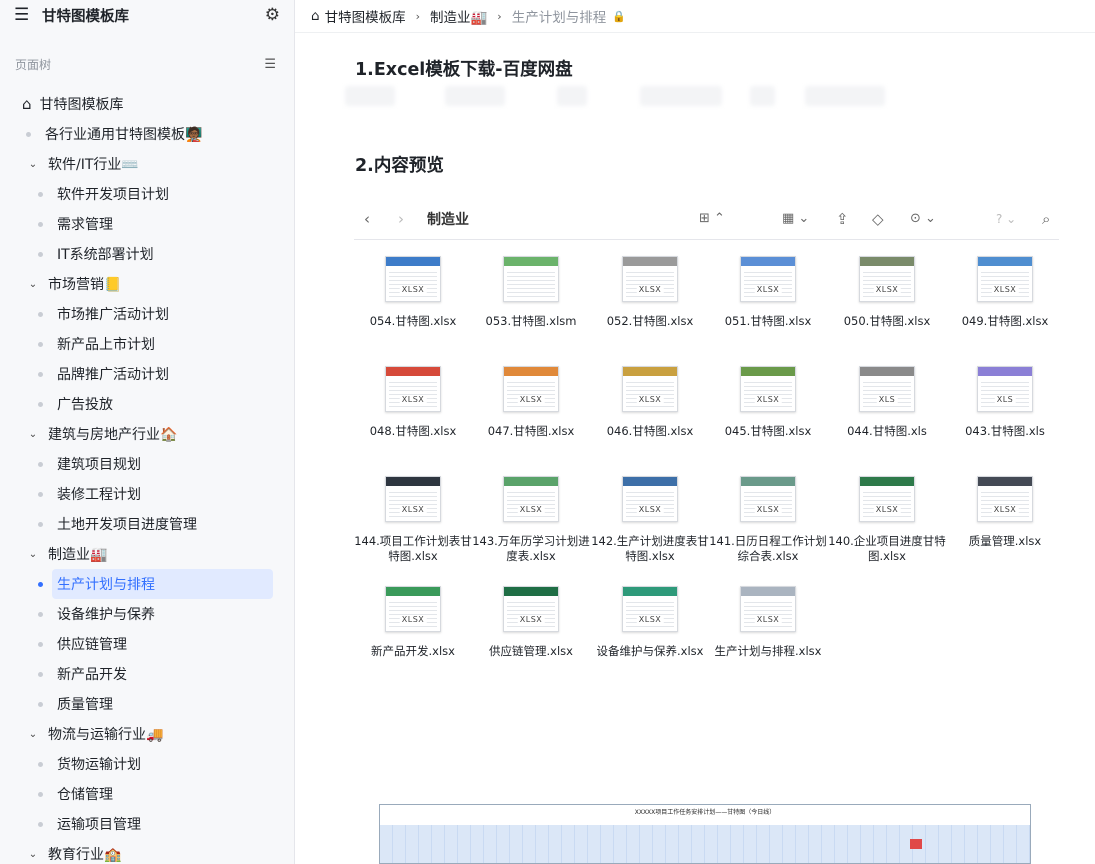  What do you see at coordinates (147, 464) in the screenshot?
I see `sidebar-item: 建筑项目规划` at bounding box center [147, 464].